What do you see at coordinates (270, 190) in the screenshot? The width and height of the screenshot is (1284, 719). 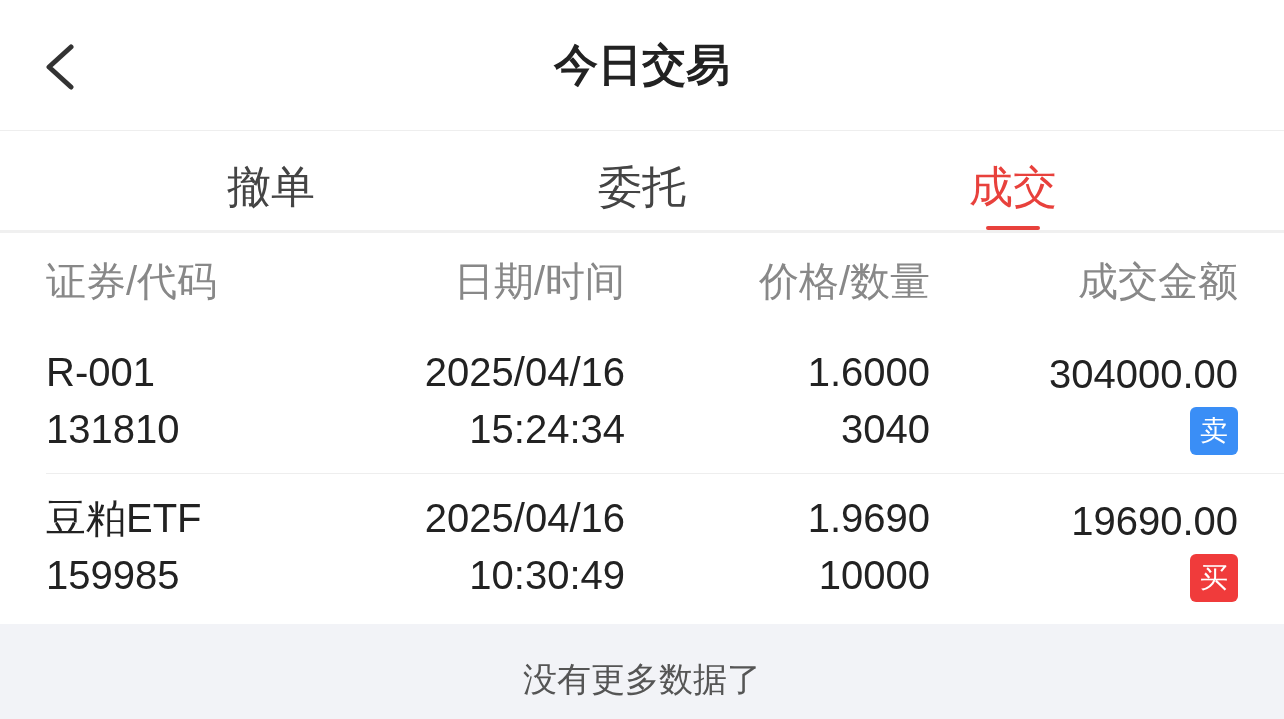 I see `tab: 撤单` at bounding box center [270, 190].